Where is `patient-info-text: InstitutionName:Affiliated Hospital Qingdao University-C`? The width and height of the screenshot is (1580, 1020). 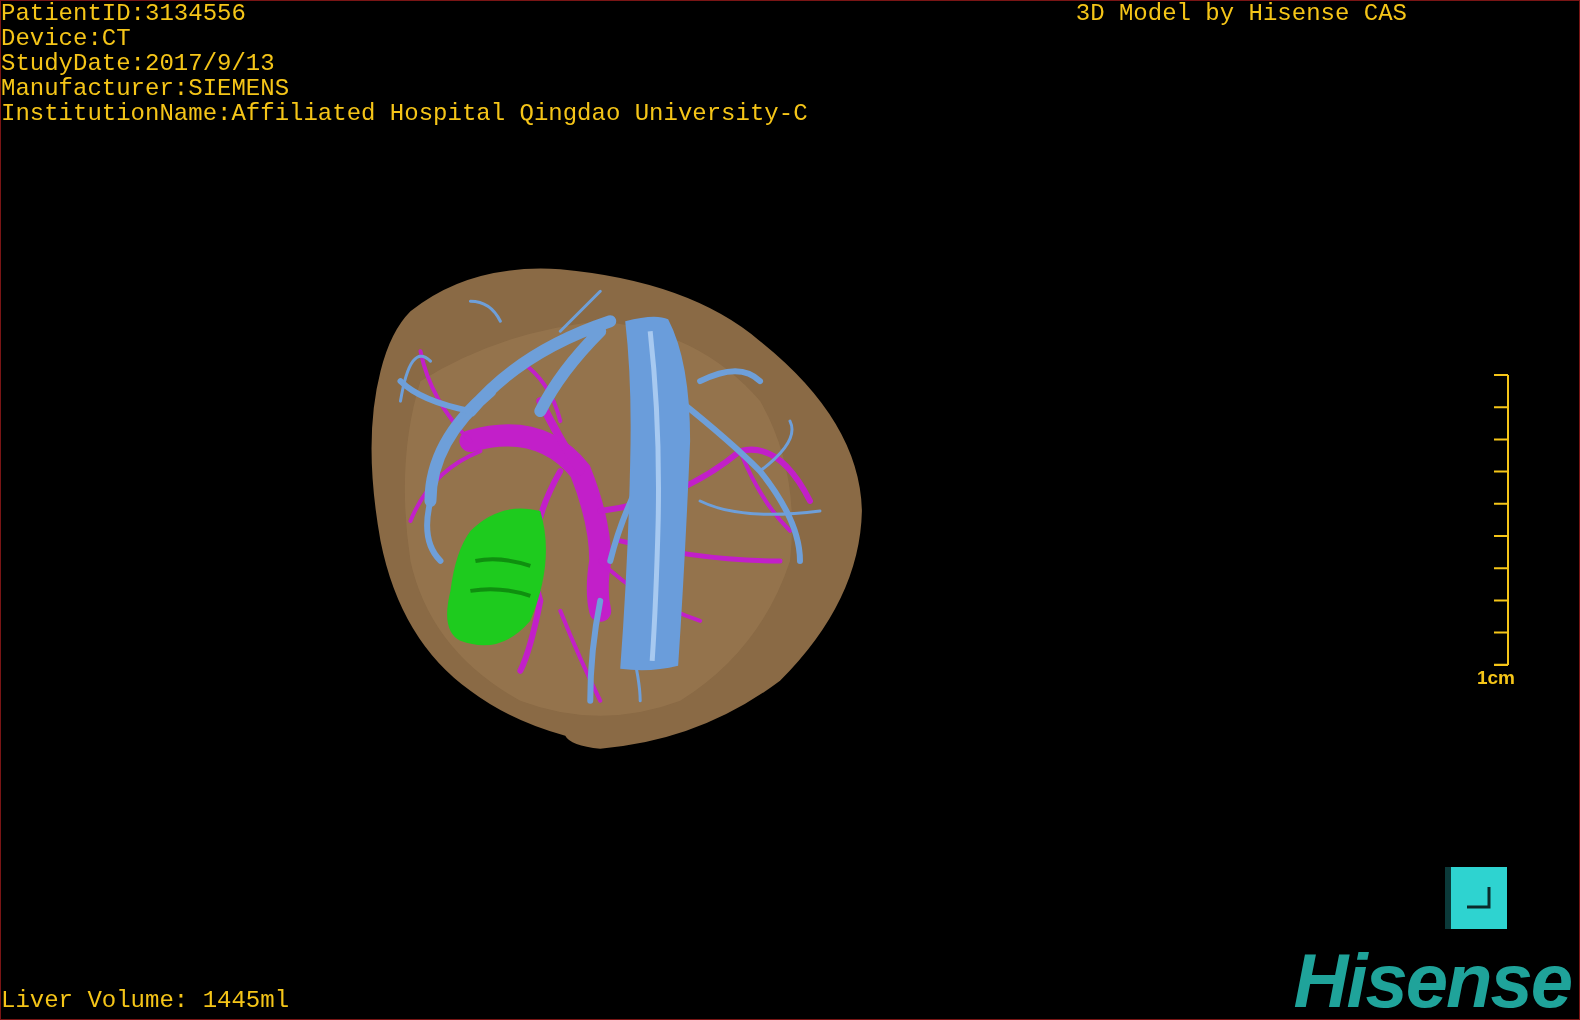 patient-info-text: InstitutionName:Affiliated Hospital Qingdao University-C is located at coordinates (404, 113).